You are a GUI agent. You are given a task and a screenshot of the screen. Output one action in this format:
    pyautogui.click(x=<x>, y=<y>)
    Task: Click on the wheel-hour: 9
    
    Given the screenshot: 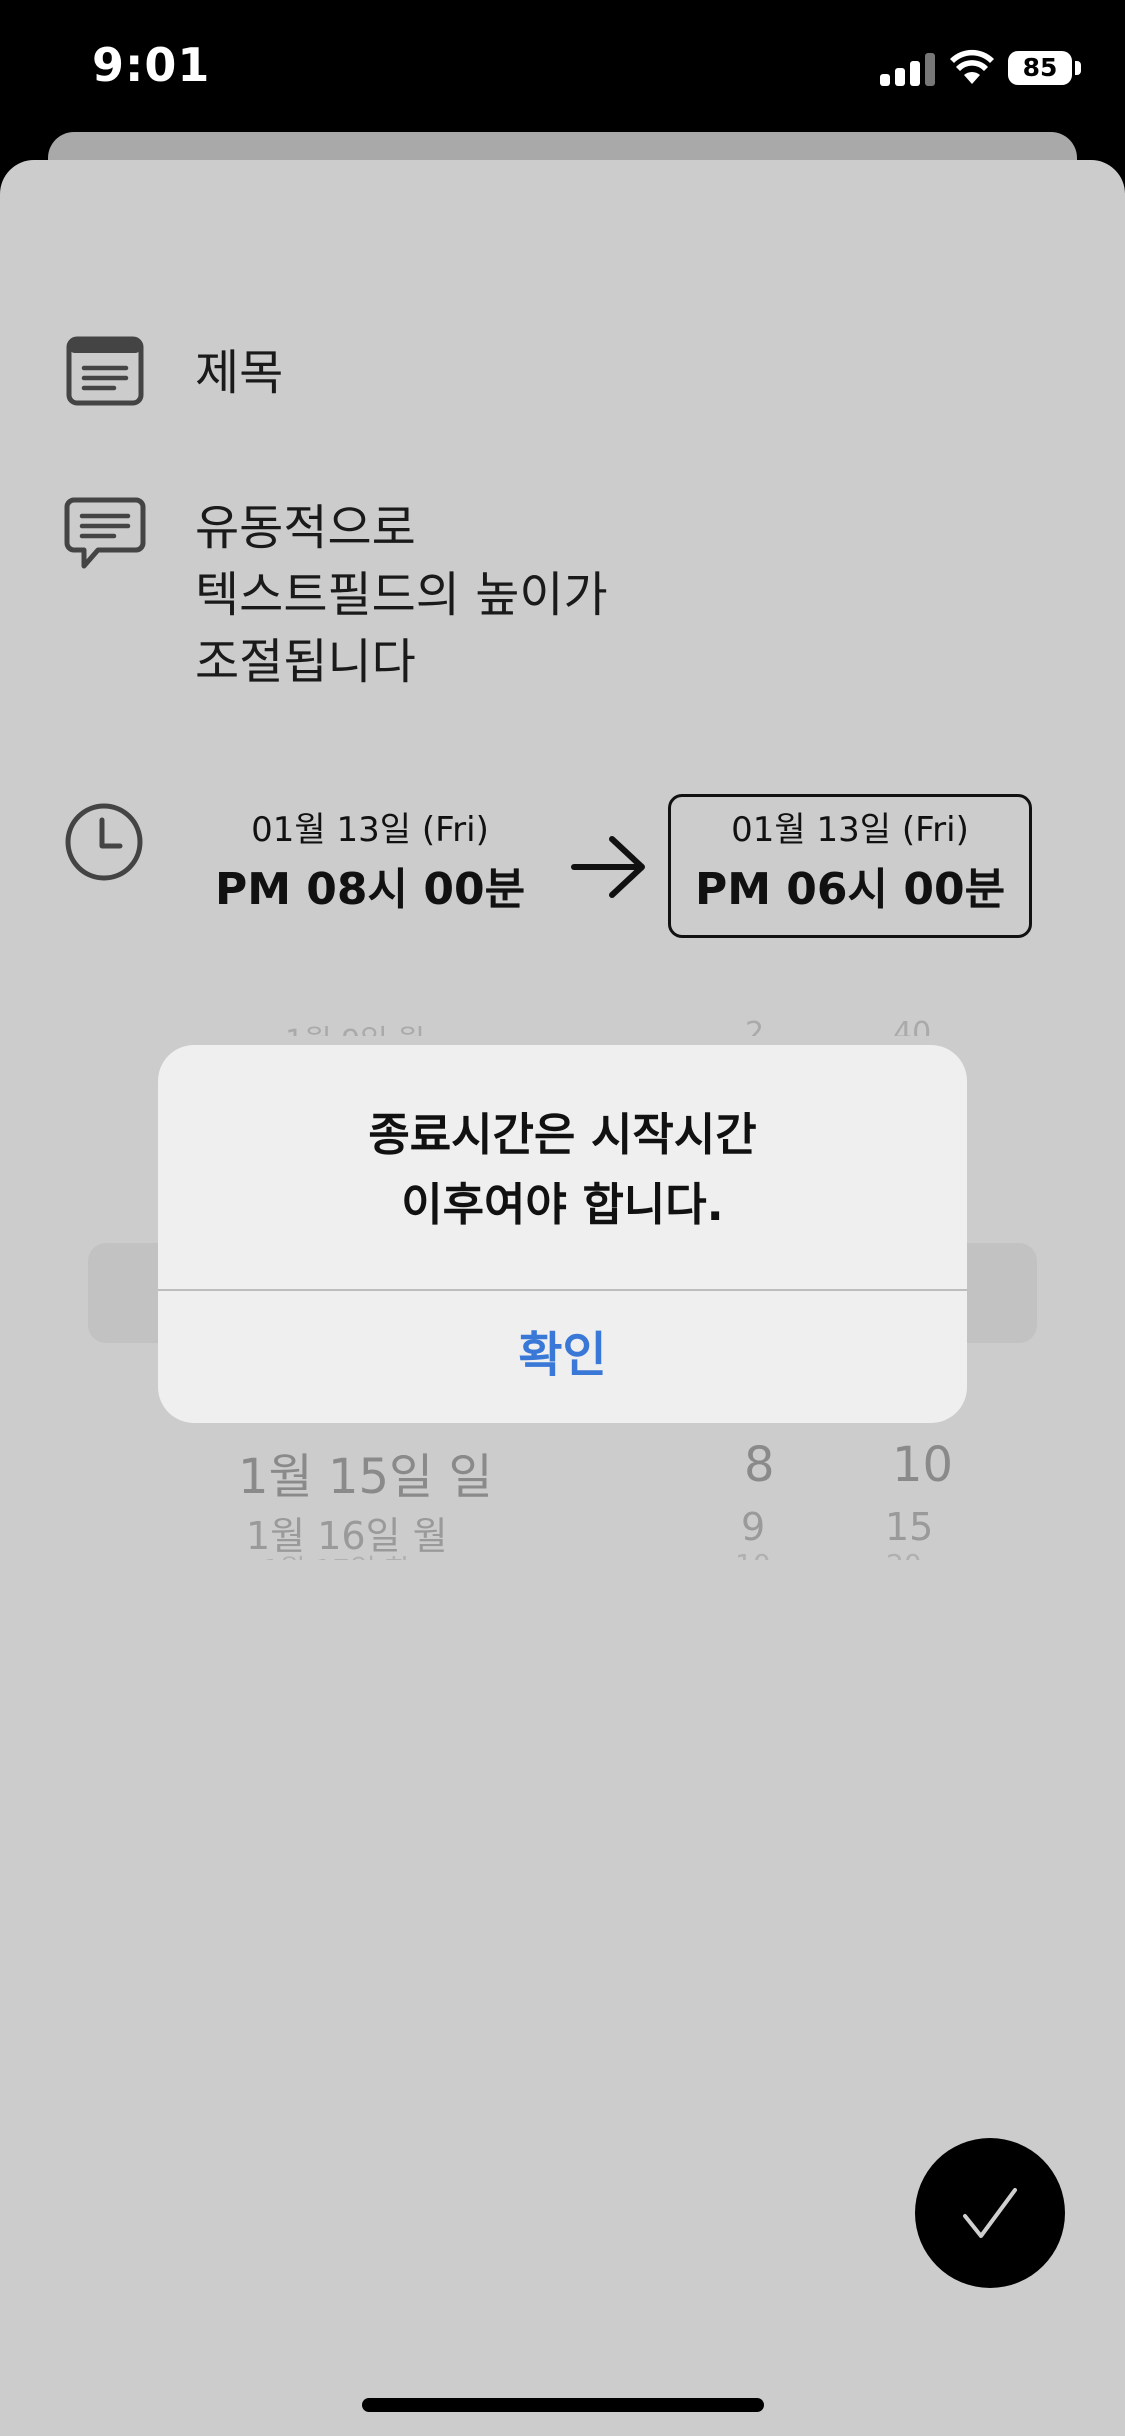 What is the action you would take?
    pyautogui.click(x=753, y=1527)
    